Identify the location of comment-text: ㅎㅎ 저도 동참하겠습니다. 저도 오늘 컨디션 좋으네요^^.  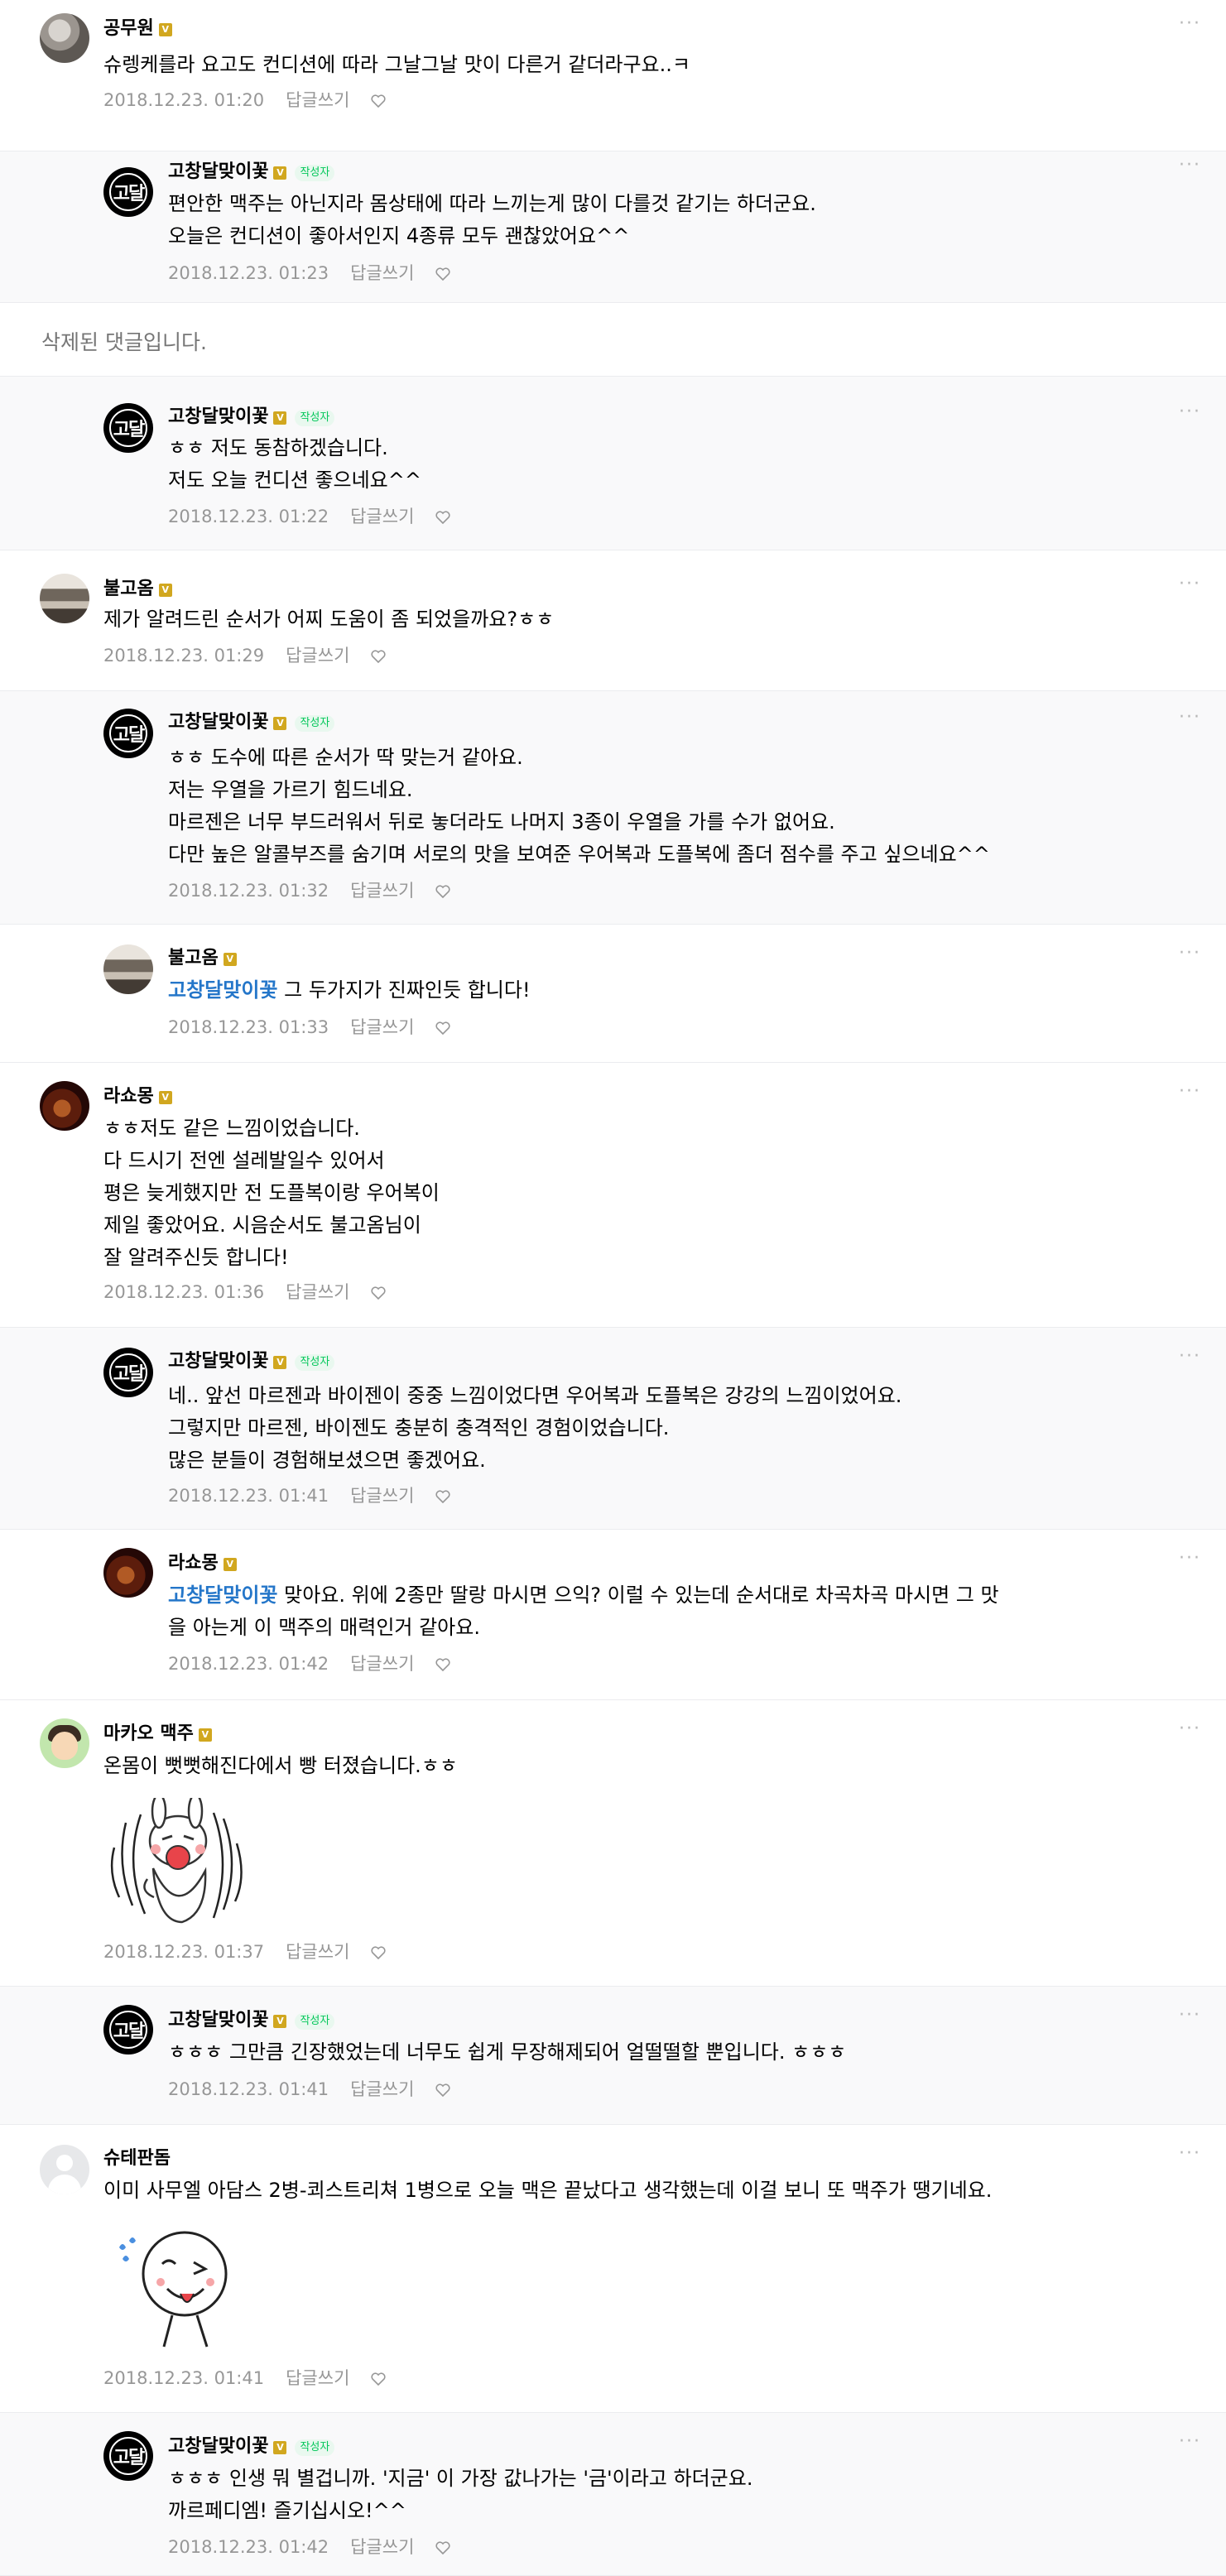
(294, 464).